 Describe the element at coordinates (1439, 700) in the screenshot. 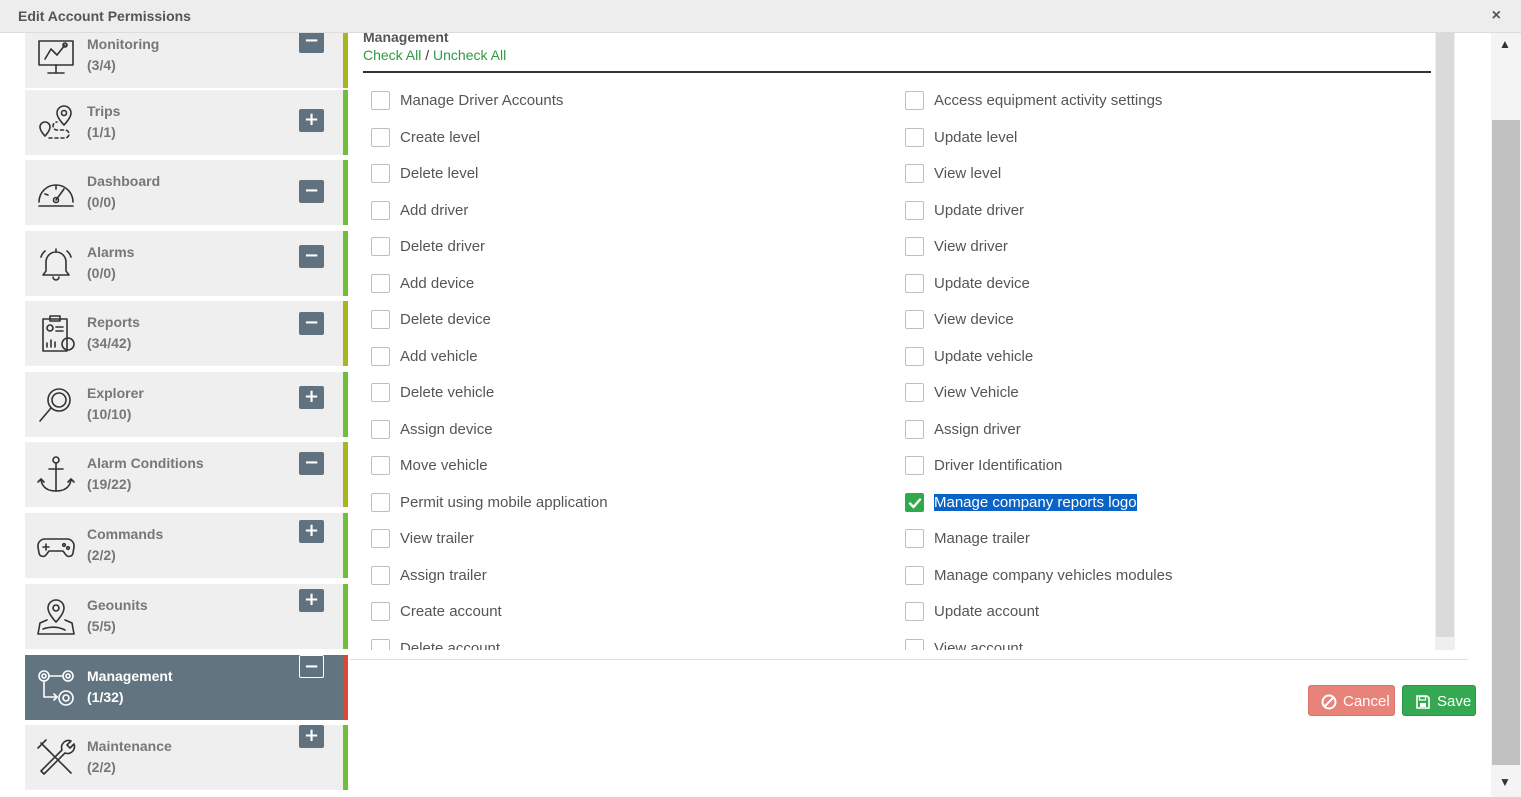

I see `save-button: Save` at that location.